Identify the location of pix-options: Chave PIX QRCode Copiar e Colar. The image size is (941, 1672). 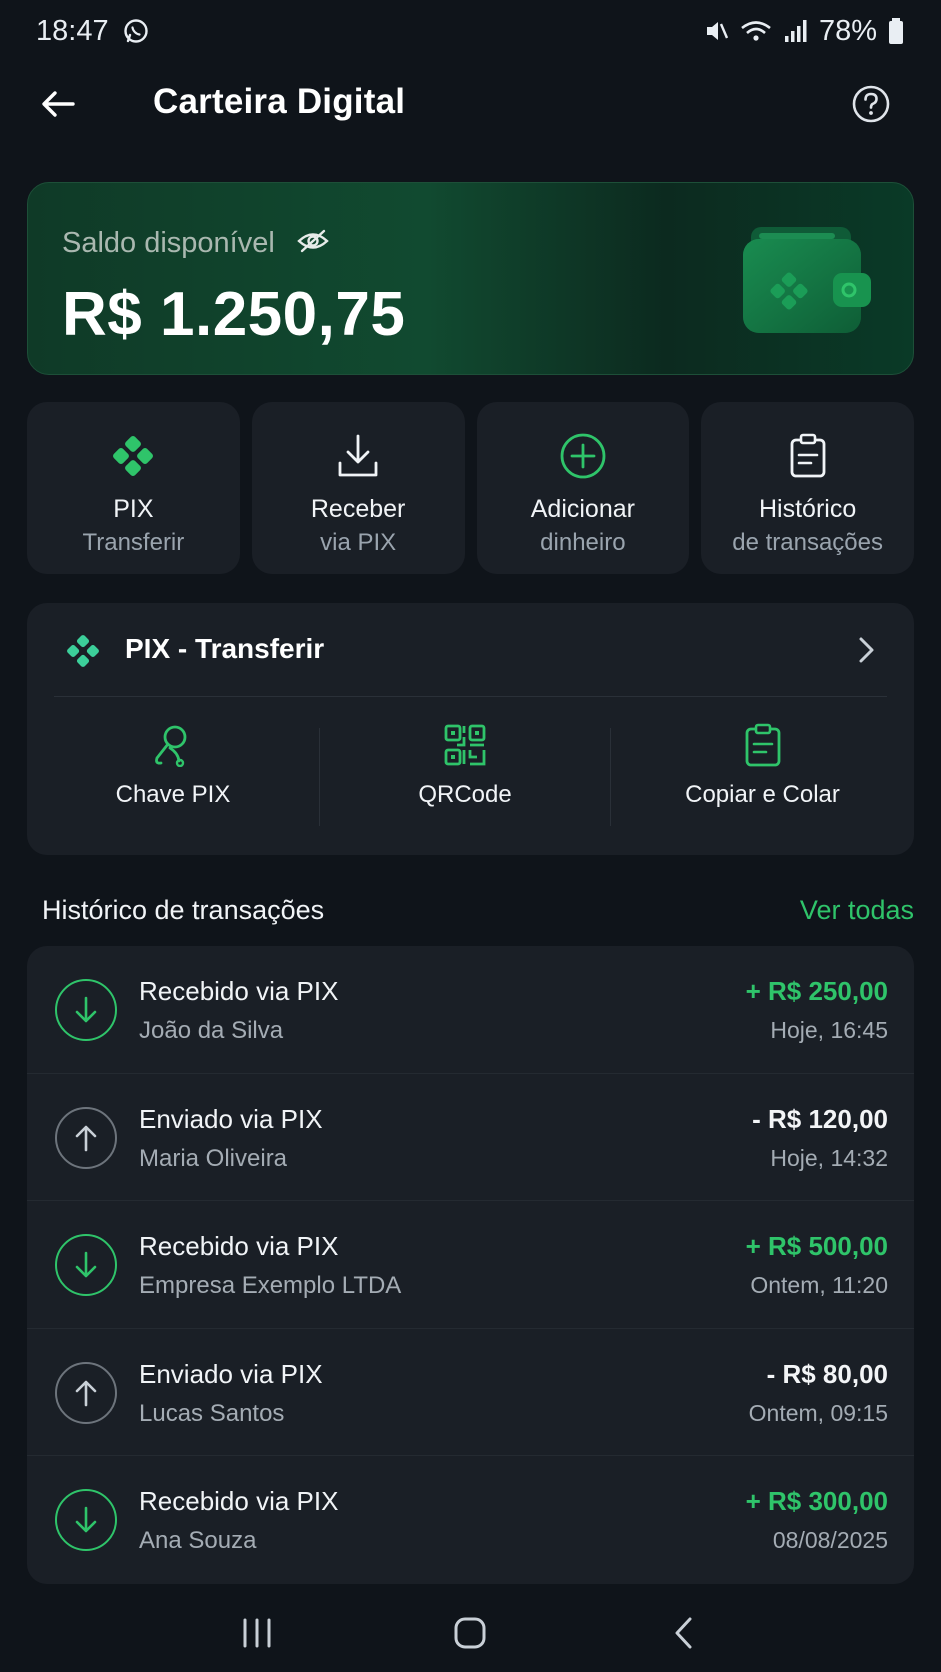
(470, 775).